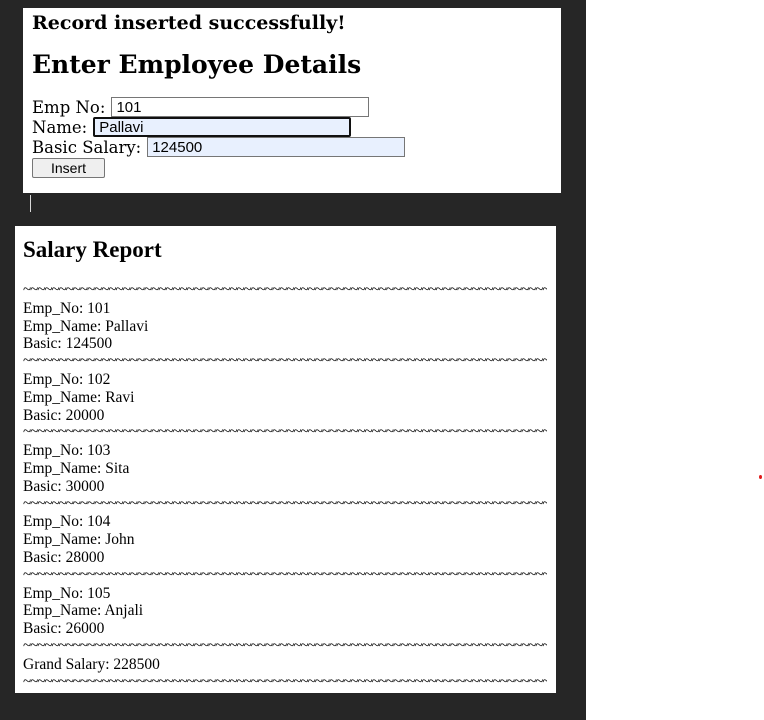 The image size is (764, 720). I want to click on record-basic: Basic: 28000, so click(64, 557).